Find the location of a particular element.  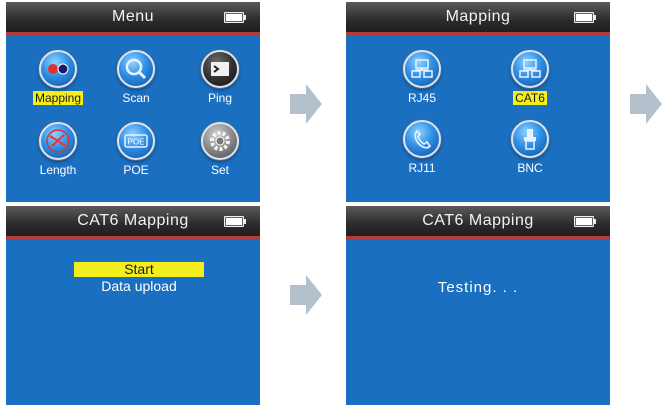

data-upload-option: Data upload is located at coordinates (139, 286).